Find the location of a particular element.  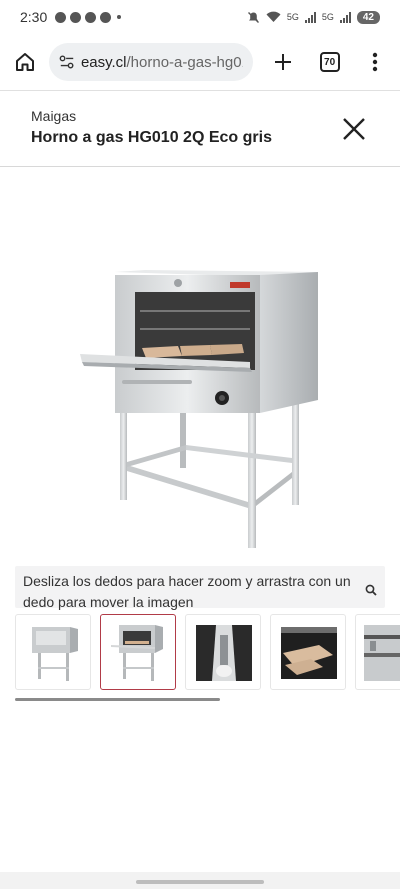

thumbnail-scrollbar is located at coordinates (200, 699).